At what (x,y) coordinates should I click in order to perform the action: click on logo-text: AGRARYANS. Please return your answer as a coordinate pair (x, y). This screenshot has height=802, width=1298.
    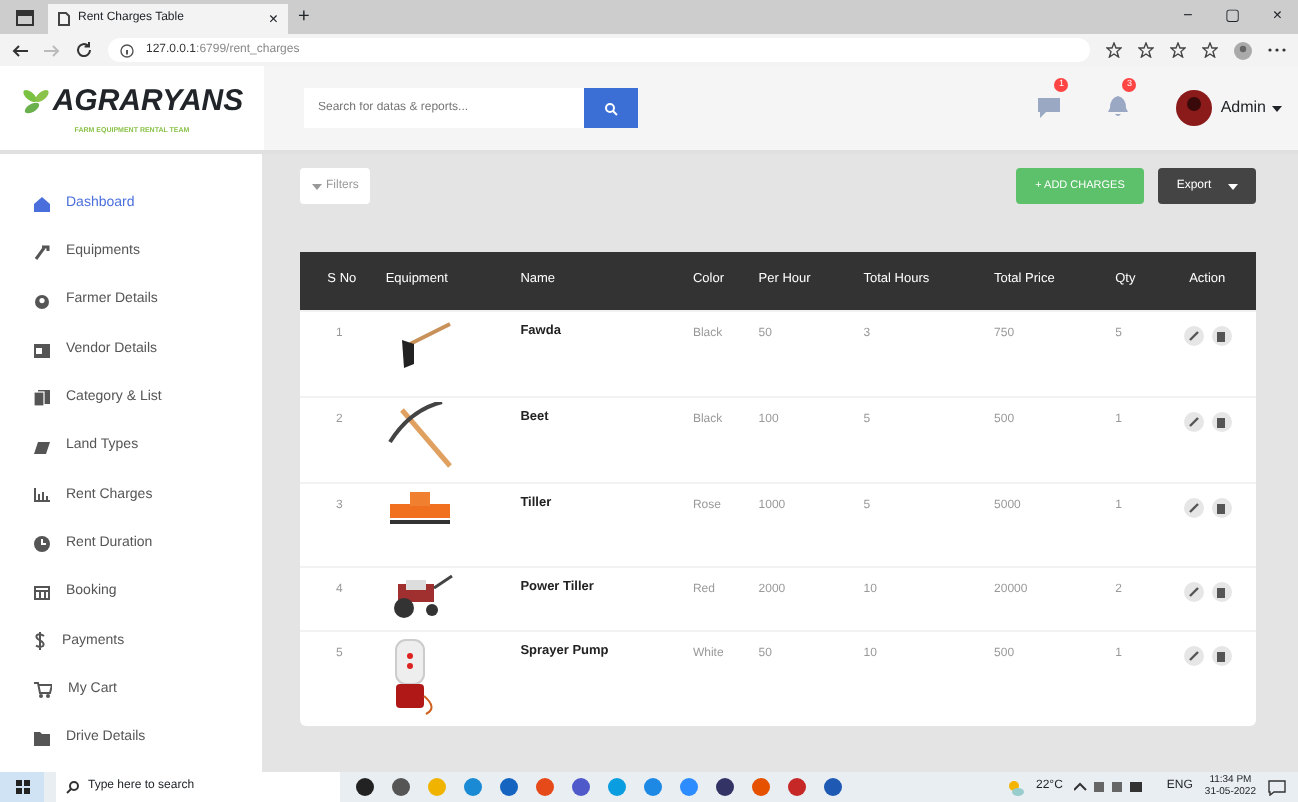
    Looking at the image, I should click on (148, 102).